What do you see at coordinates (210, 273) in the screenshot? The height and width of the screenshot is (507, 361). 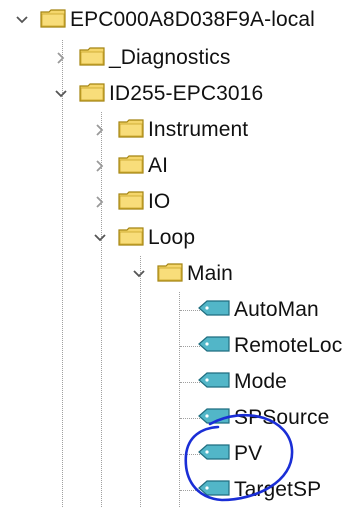 I see `tree-node-label: Main` at bounding box center [210, 273].